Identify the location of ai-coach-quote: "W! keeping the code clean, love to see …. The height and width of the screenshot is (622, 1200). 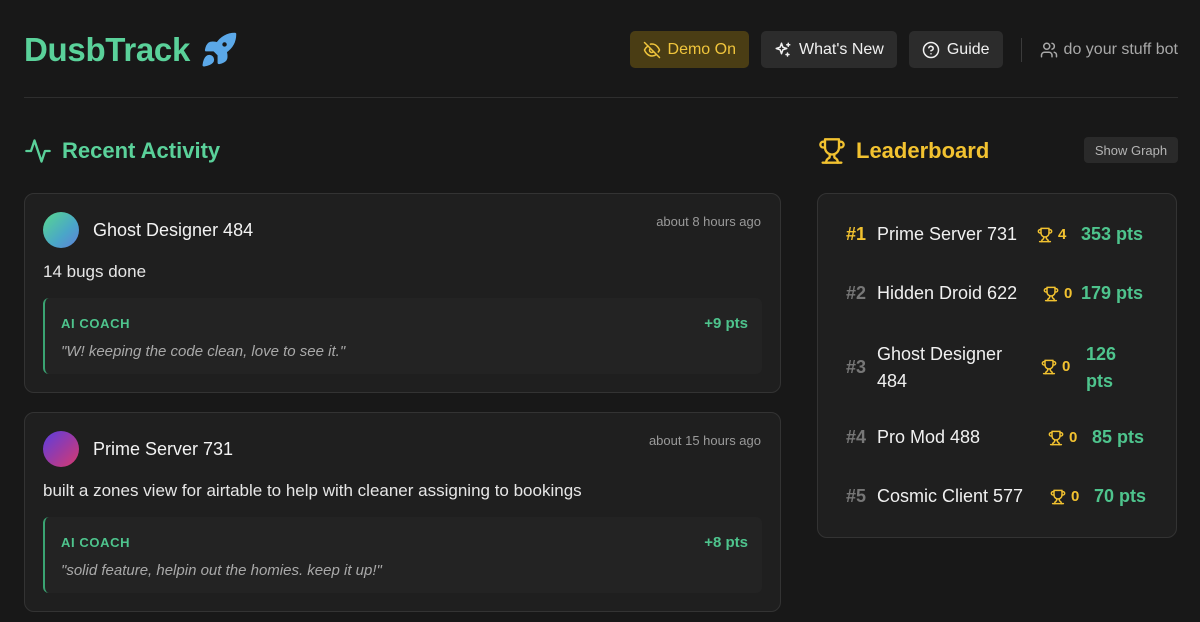
(203, 351).